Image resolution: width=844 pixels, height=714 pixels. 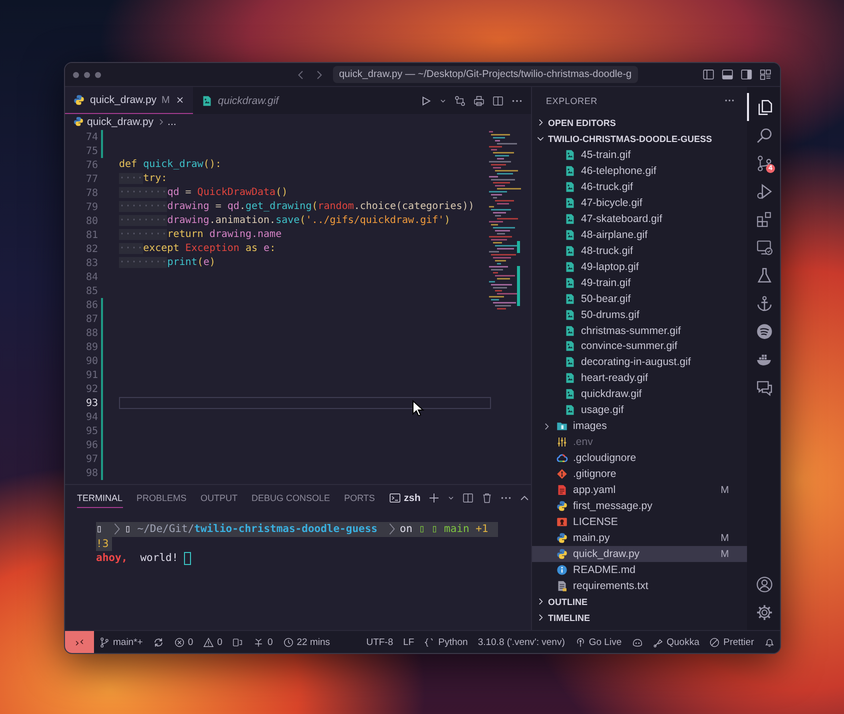 What do you see at coordinates (394, 498) in the screenshot?
I see `terminal-icon` at bounding box center [394, 498].